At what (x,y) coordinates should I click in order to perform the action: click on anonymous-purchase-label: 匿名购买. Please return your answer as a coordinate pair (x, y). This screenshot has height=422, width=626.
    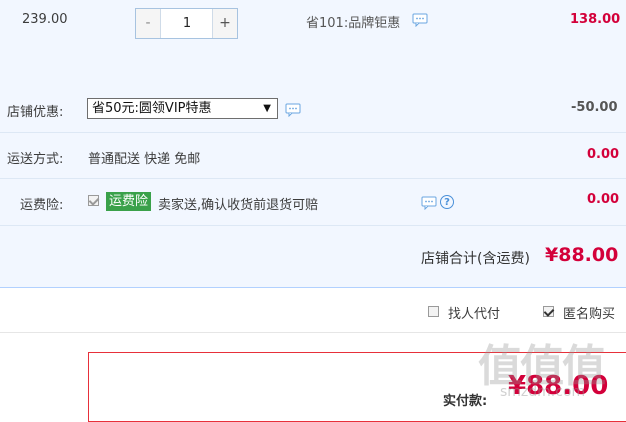
    Looking at the image, I should click on (589, 312).